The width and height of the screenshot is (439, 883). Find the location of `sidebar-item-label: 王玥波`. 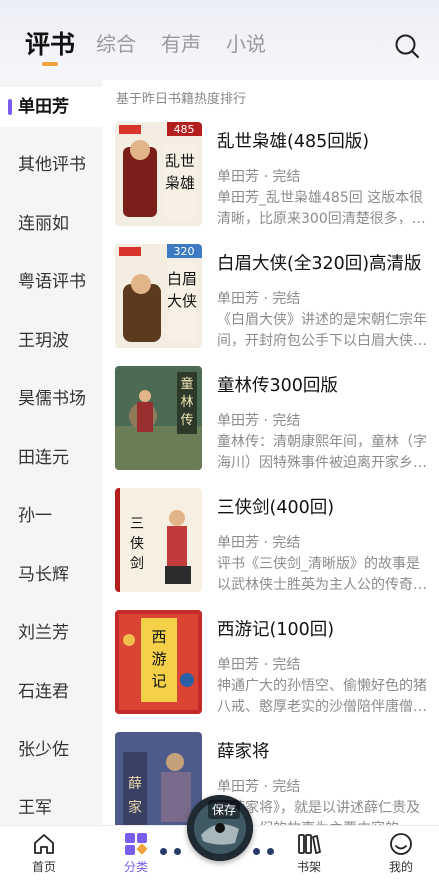

sidebar-item-label: 王玥波 is located at coordinates (43, 341).